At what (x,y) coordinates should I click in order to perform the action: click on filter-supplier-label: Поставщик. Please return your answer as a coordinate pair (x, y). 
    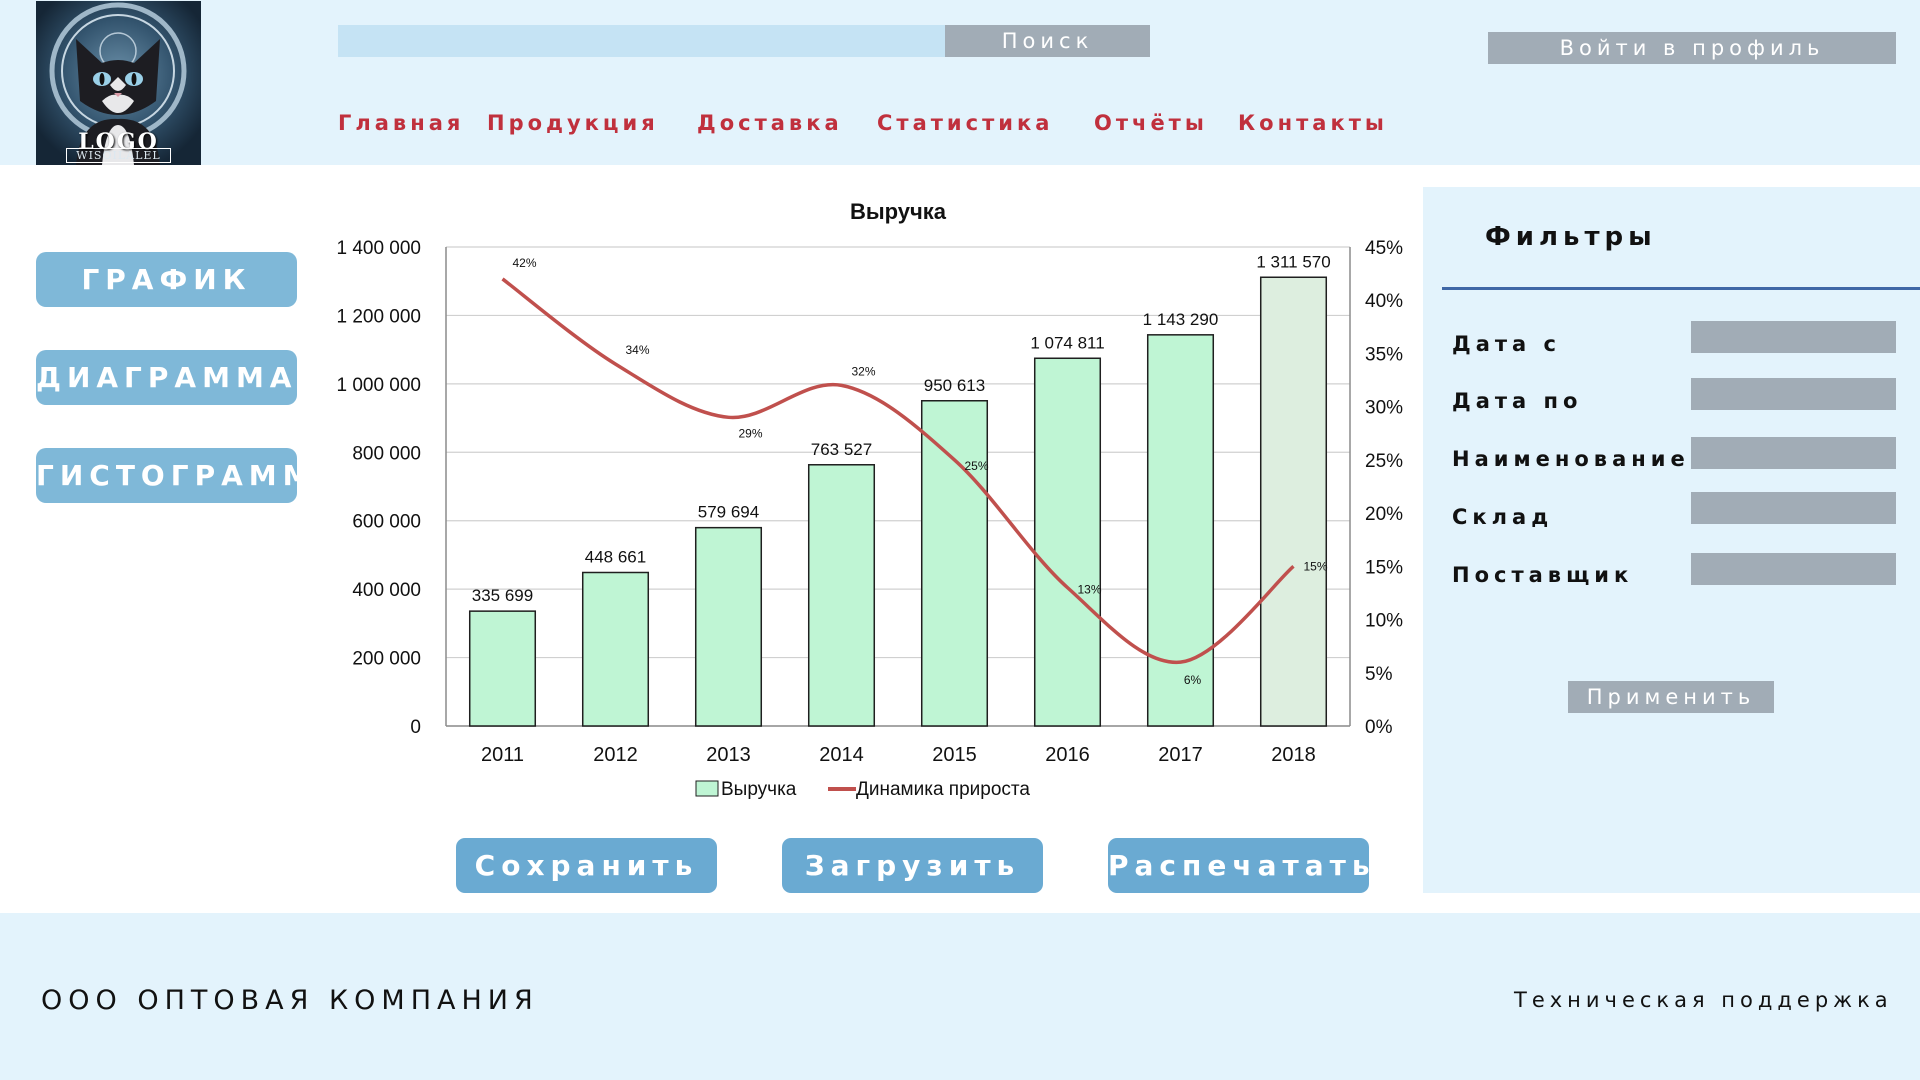
    Looking at the image, I should click on (1543, 575).